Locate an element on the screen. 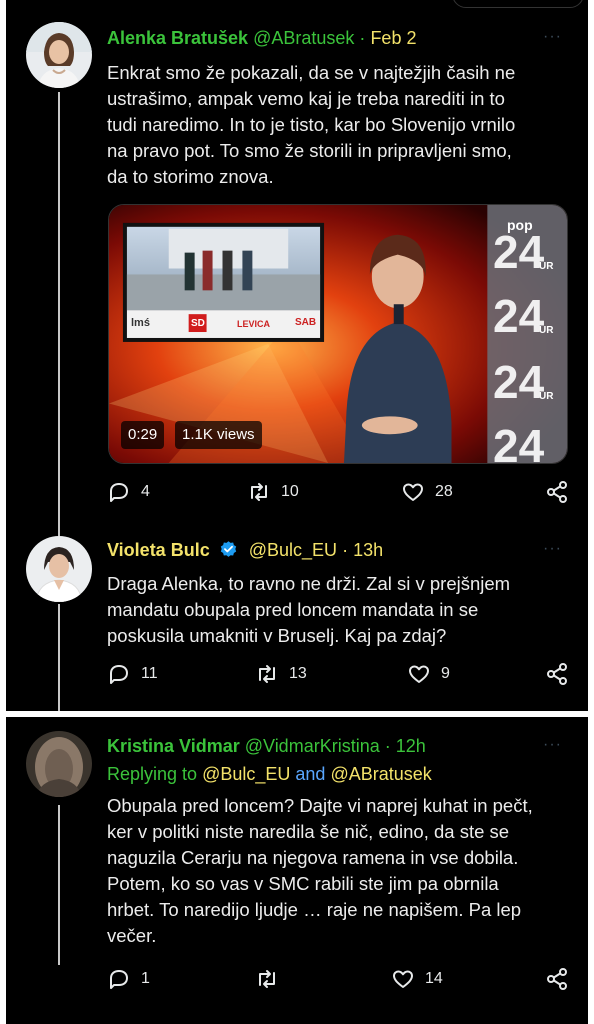 The image size is (594, 1024). replying-and: and is located at coordinates (310, 774).